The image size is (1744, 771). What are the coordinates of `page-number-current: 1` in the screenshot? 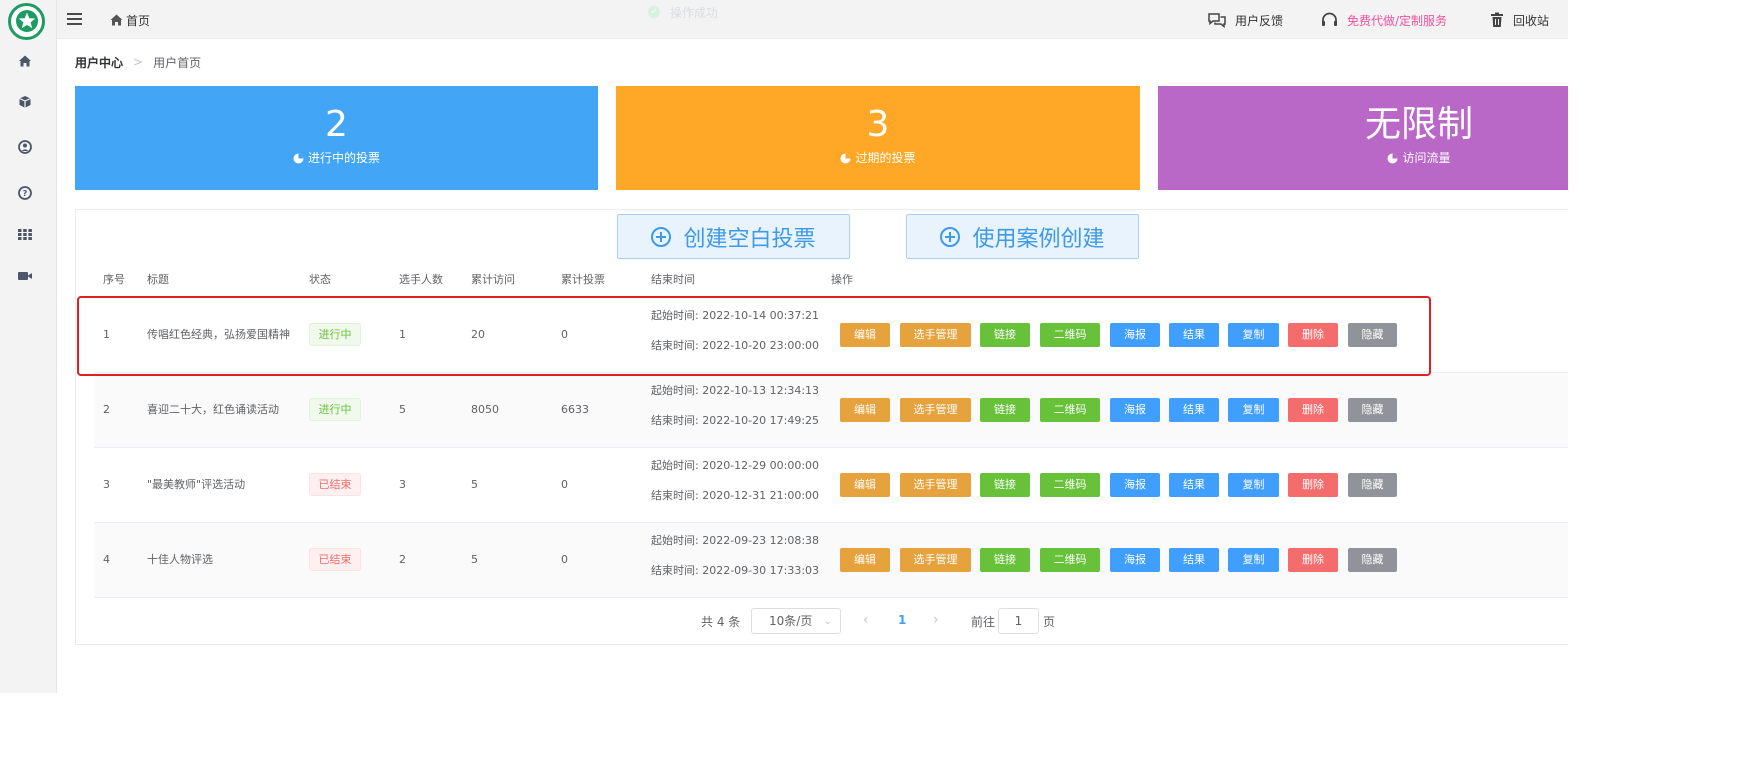 It's located at (902, 620).